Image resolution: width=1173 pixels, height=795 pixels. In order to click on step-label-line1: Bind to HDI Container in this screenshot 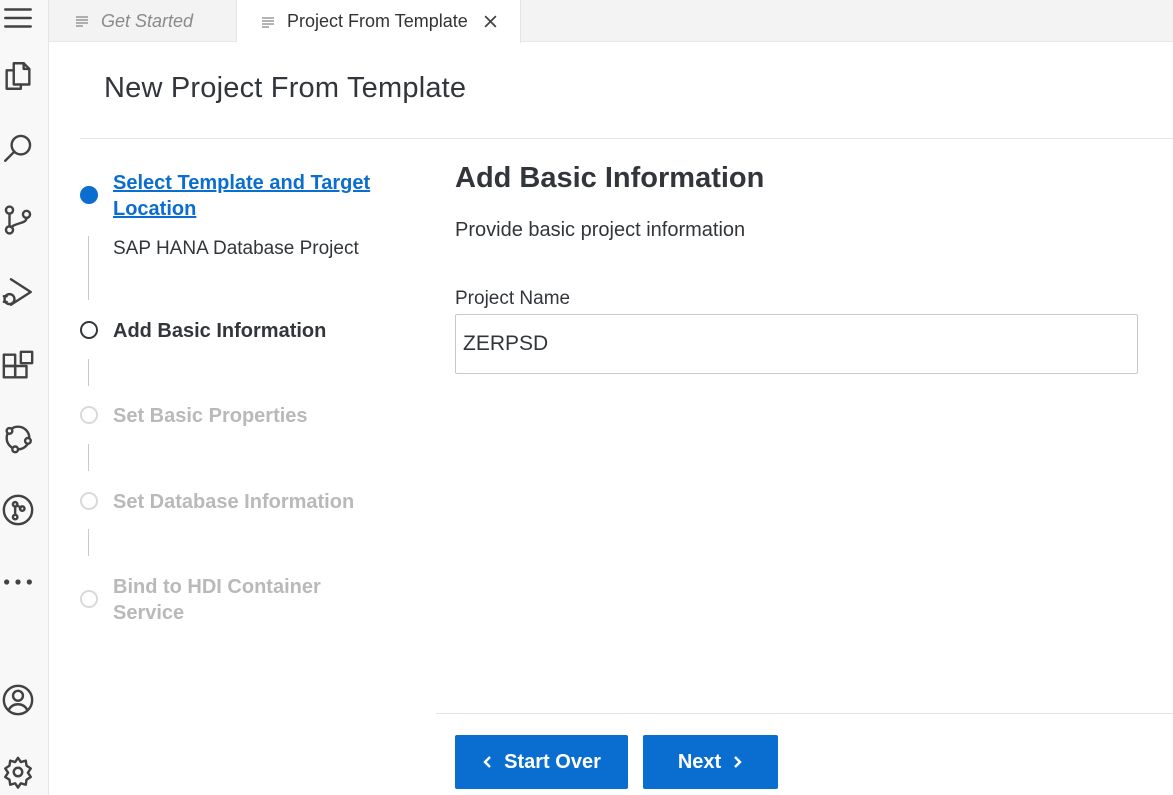, I will do `click(217, 587)`.